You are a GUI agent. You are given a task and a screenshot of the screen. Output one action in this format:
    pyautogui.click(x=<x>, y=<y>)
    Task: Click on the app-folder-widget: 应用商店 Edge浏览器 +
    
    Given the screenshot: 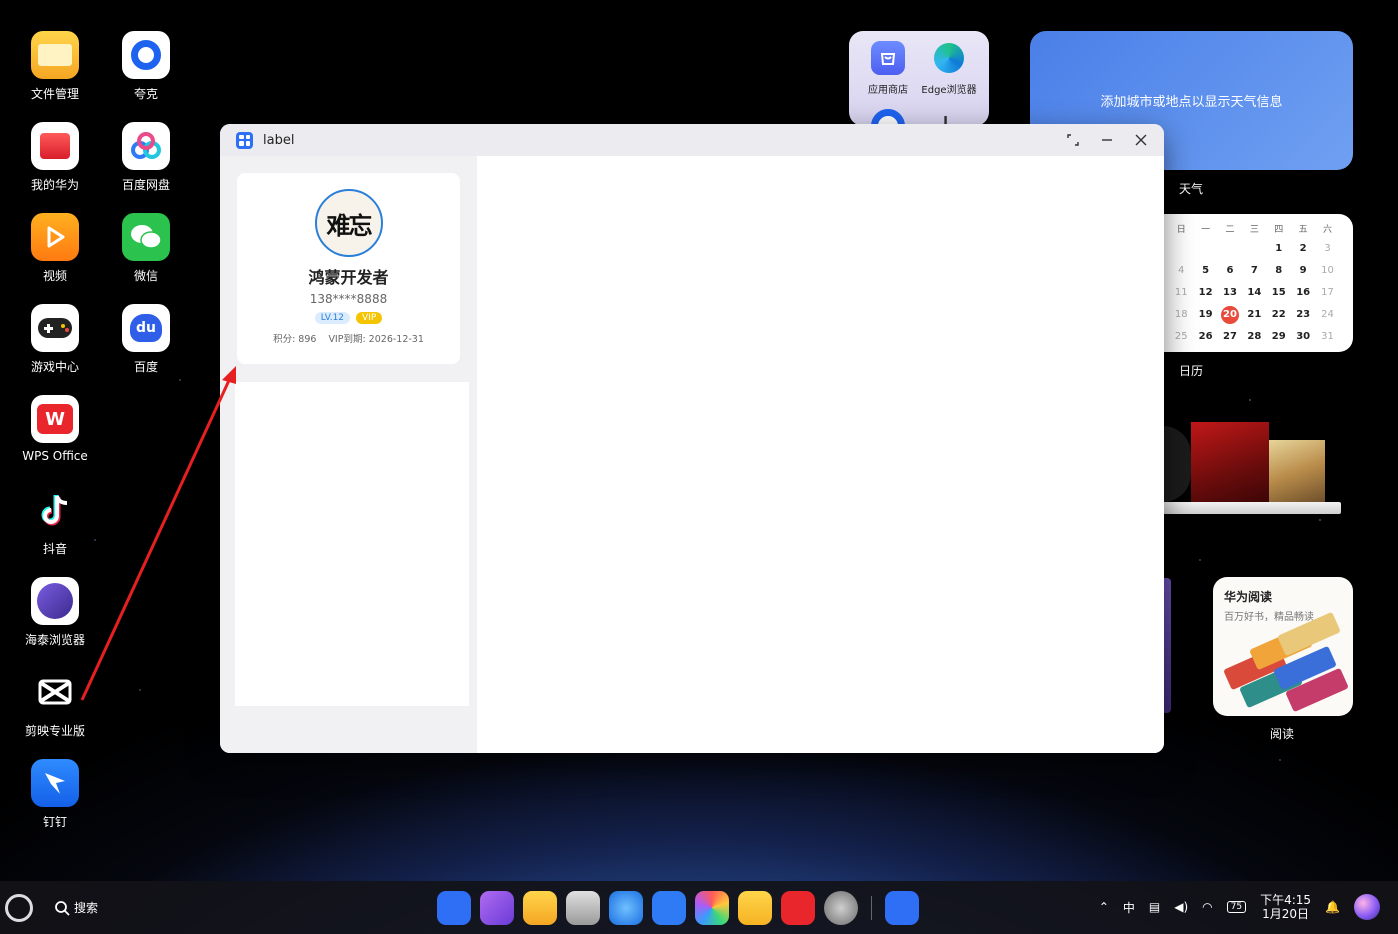 What is the action you would take?
    pyautogui.click(x=919, y=78)
    